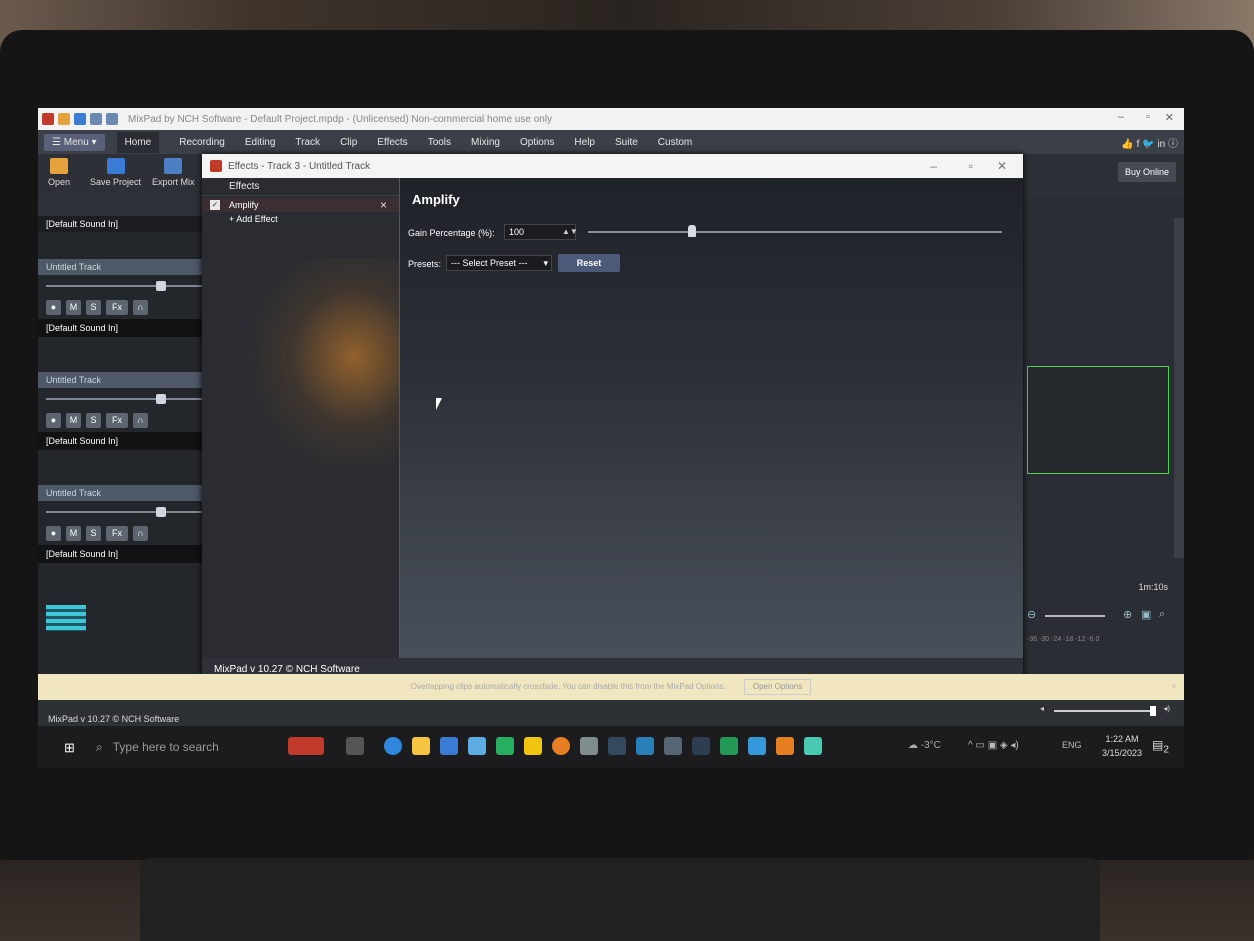 Image resolution: width=1254 pixels, height=941 pixels. Describe the element at coordinates (626, 142) in the screenshot. I see `tab-suite: Suite` at that location.